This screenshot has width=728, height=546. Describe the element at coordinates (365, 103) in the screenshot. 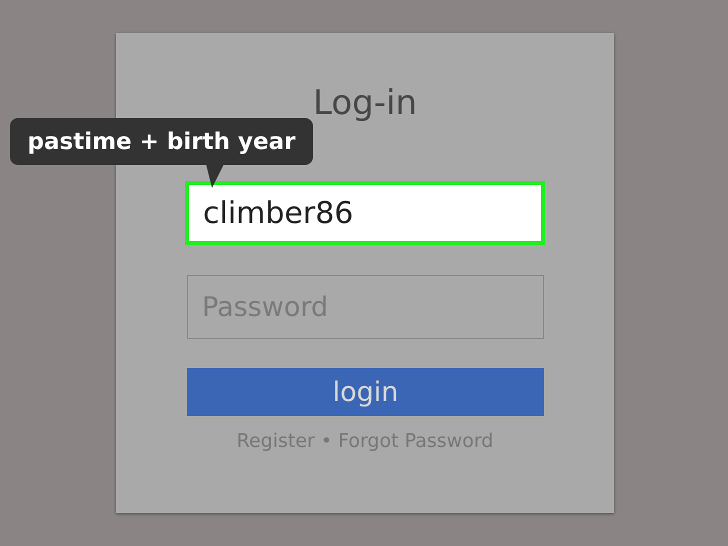

I see `login-title: Log-in` at that location.